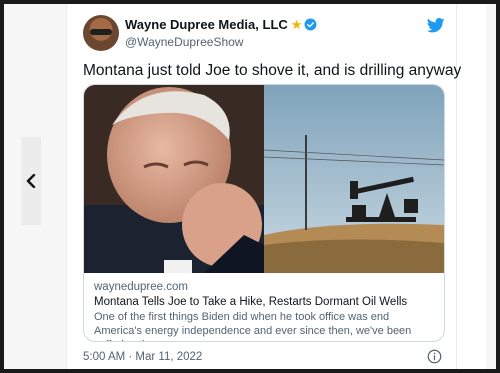  I want to click on star-icon: ★, so click(296, 24).